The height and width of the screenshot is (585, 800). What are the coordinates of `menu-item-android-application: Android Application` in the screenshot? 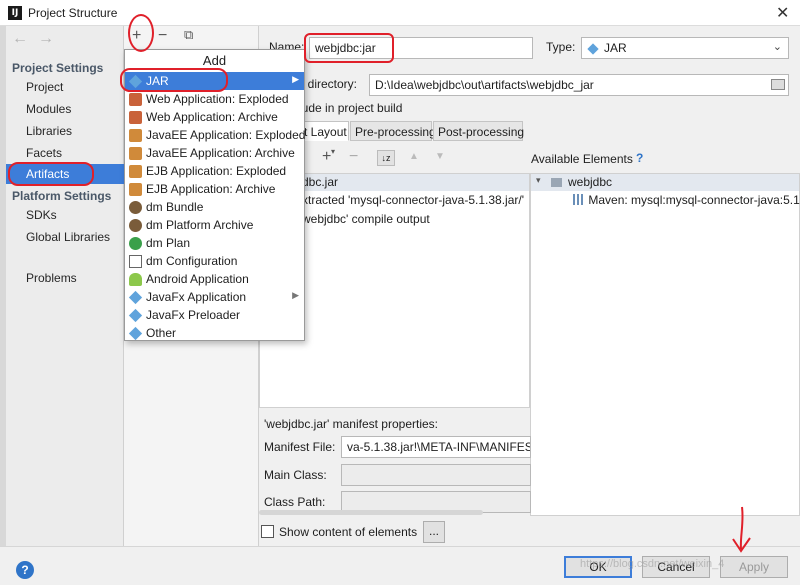 It's located at (214, 279).